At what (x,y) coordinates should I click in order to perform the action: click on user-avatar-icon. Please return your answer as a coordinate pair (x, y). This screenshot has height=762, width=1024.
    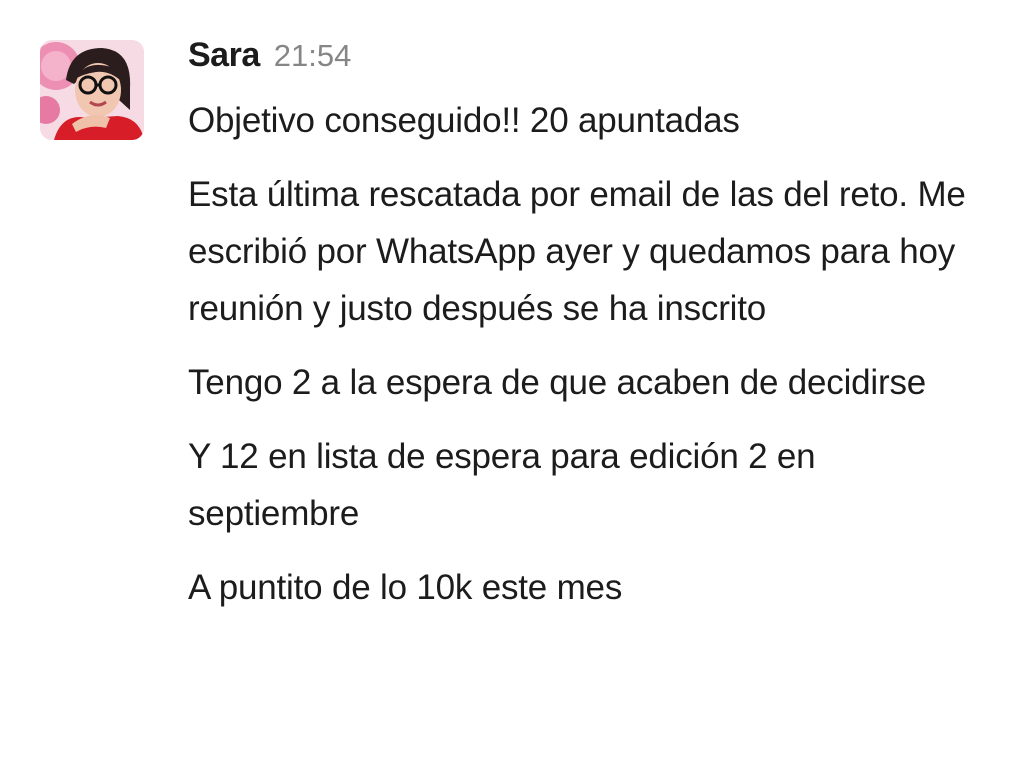
    Looking at the image, I should click on (92, 90).